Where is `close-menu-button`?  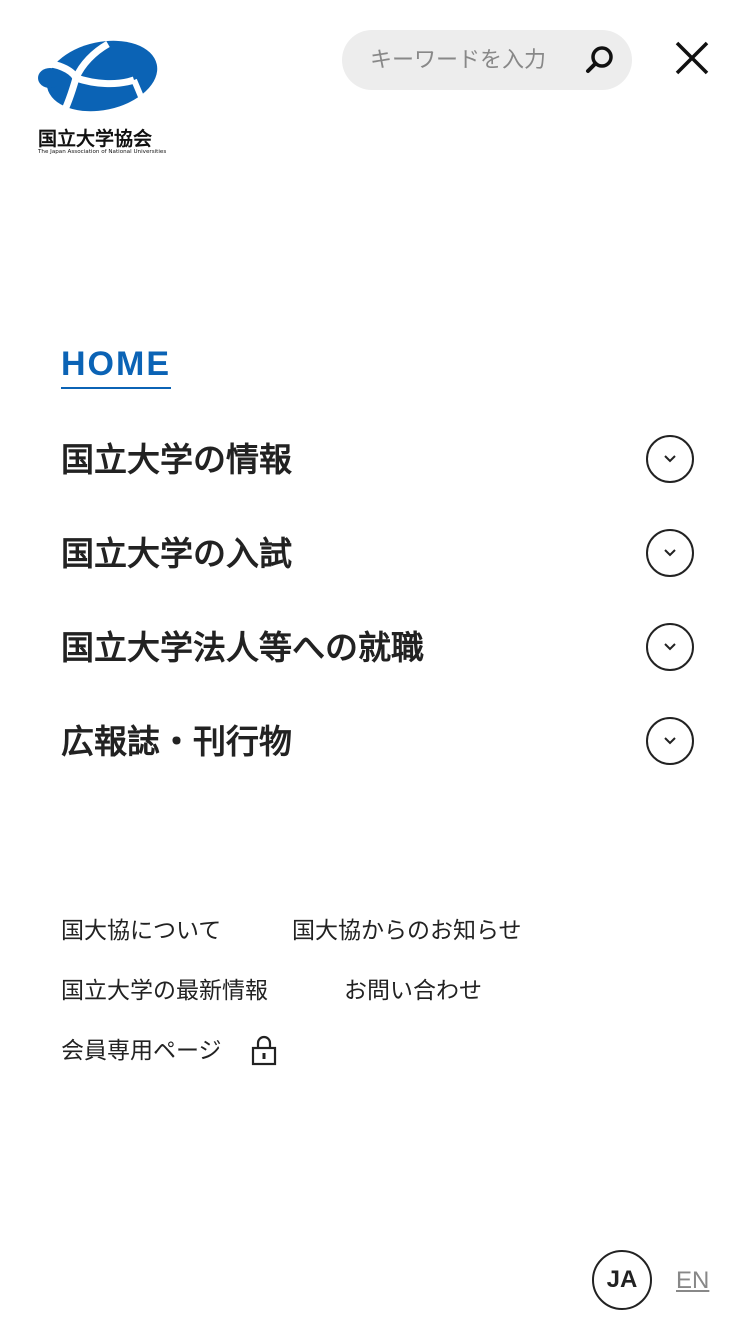
close-menu-button is located at coordinates (692, 58).